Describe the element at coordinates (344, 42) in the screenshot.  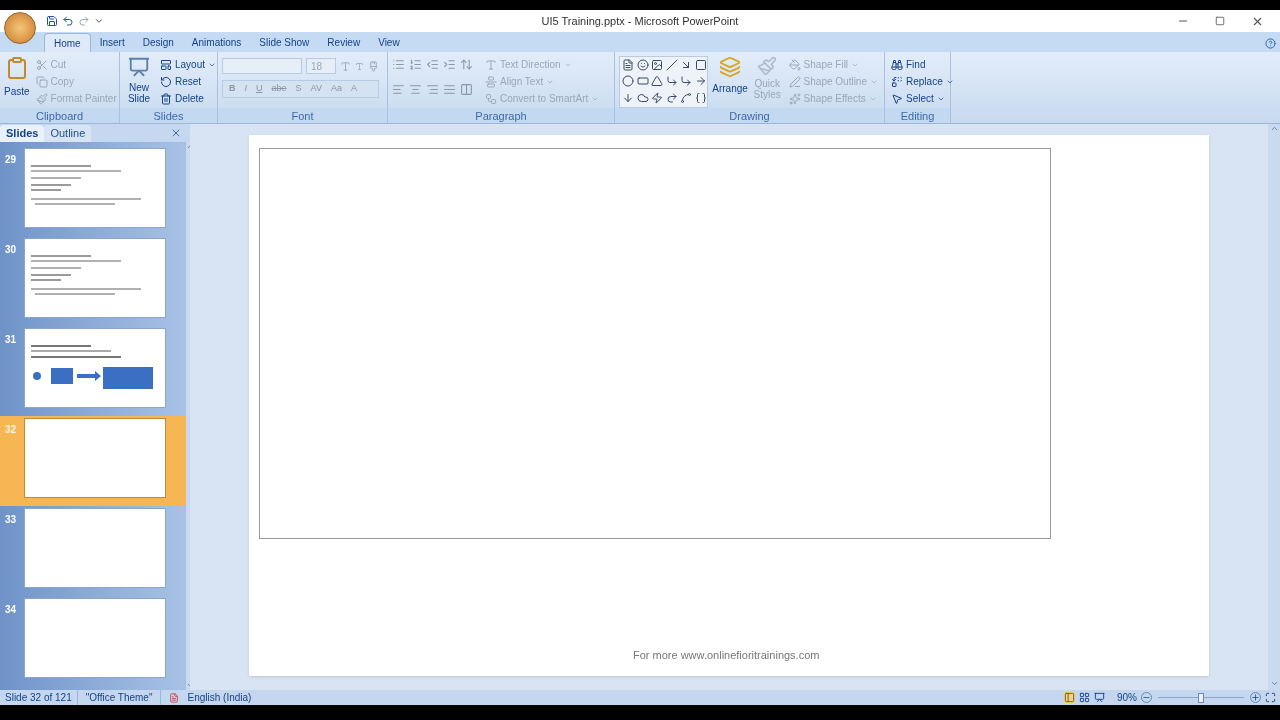
I see `ribbon-tab: Review` at that location.